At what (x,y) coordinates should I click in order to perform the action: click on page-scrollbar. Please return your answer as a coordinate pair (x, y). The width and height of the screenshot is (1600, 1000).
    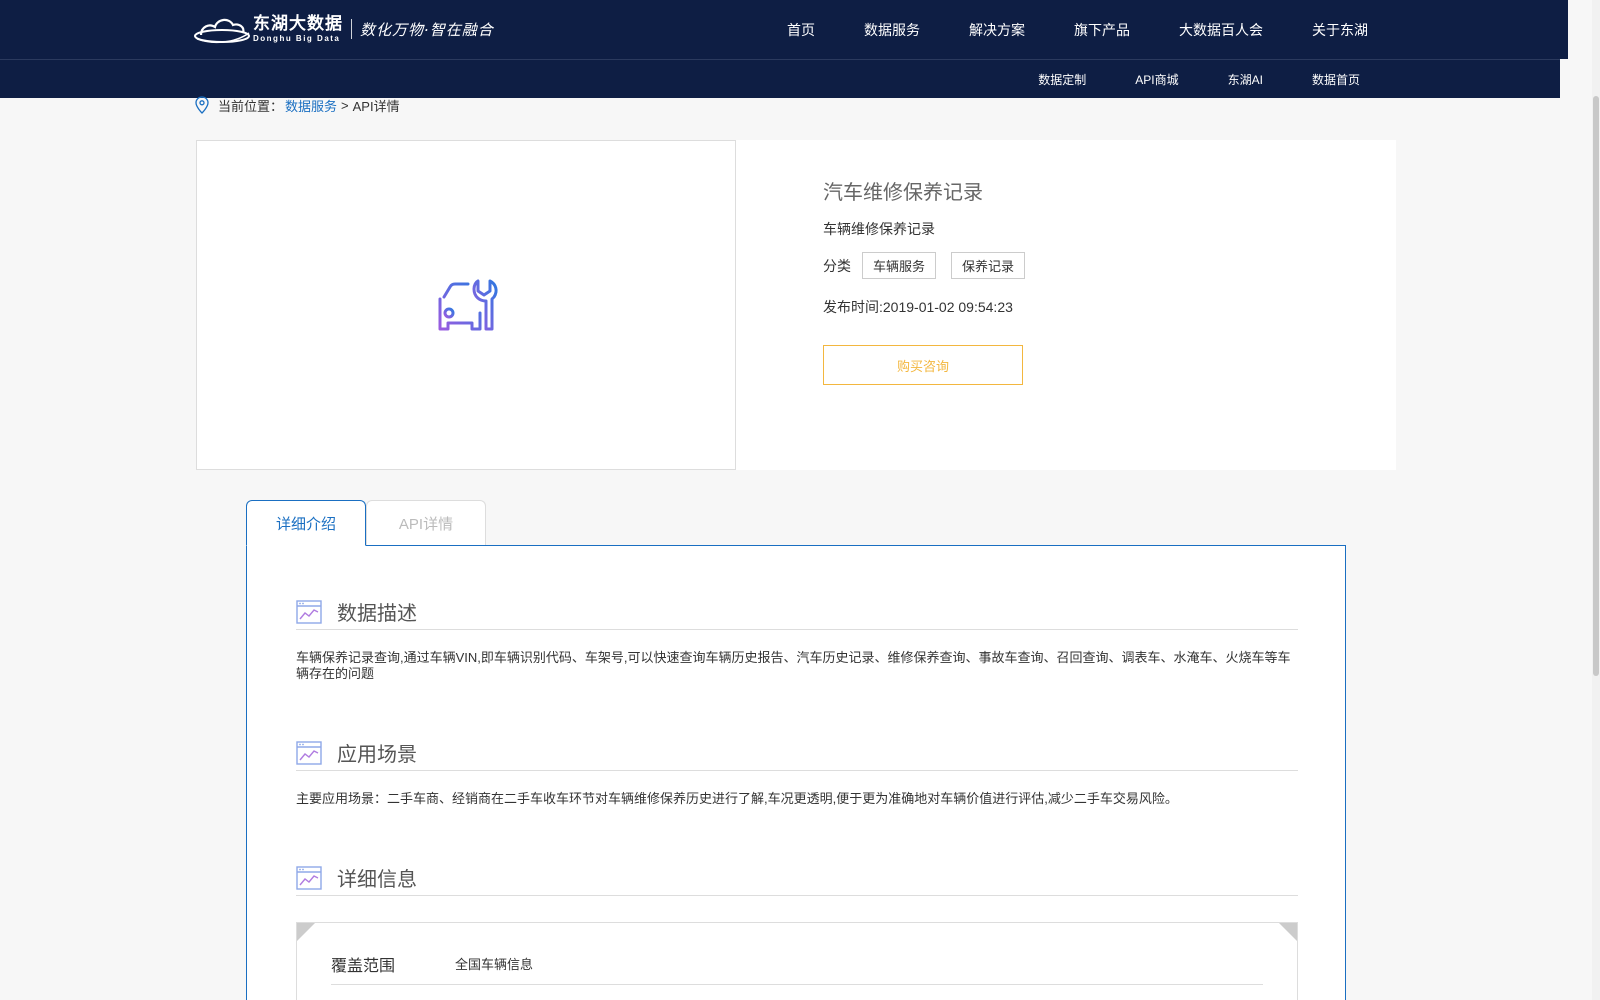
    Looking at the image, I should click on (1596, 500).